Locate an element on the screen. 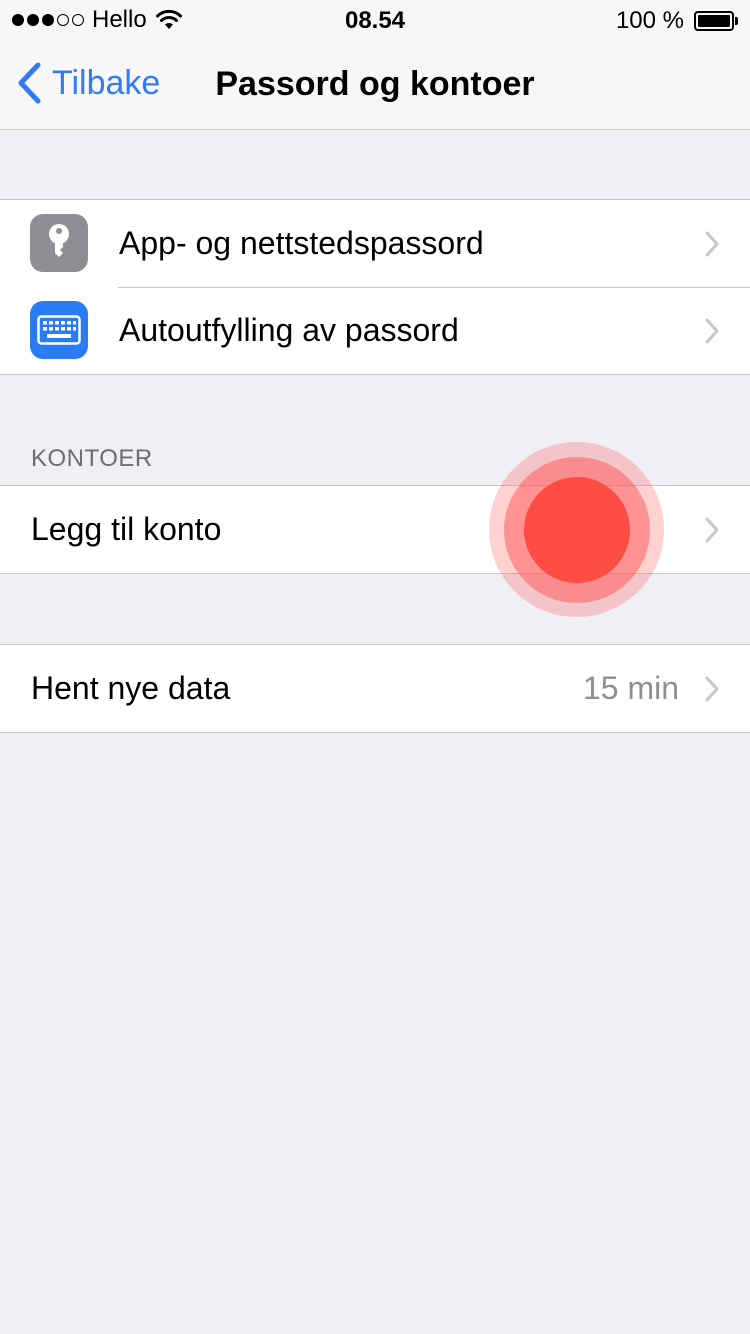 The width and height of the screenshot is (750, 1334). battery-nub is located at coordinates (736, 21).